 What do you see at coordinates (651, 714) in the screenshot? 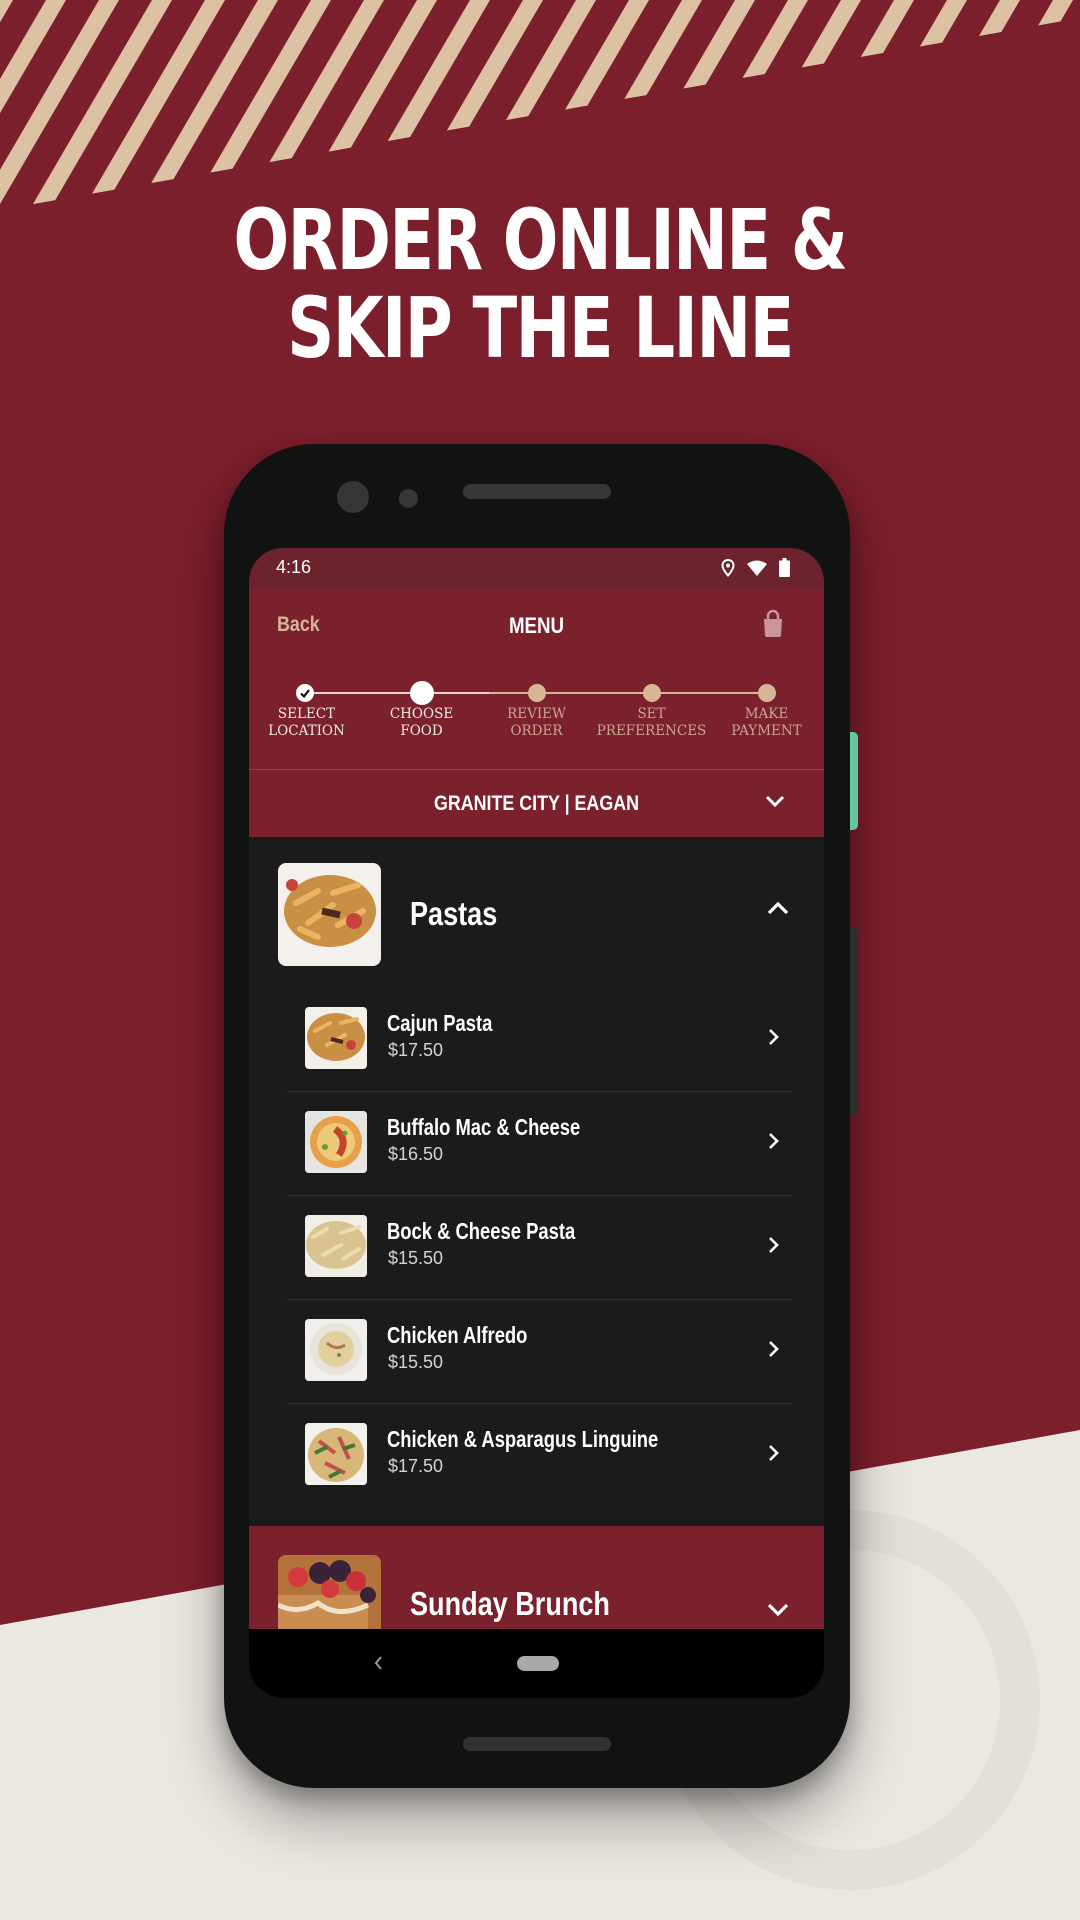
I see `step-label-line1: SET` at bounding box center [651, 714].